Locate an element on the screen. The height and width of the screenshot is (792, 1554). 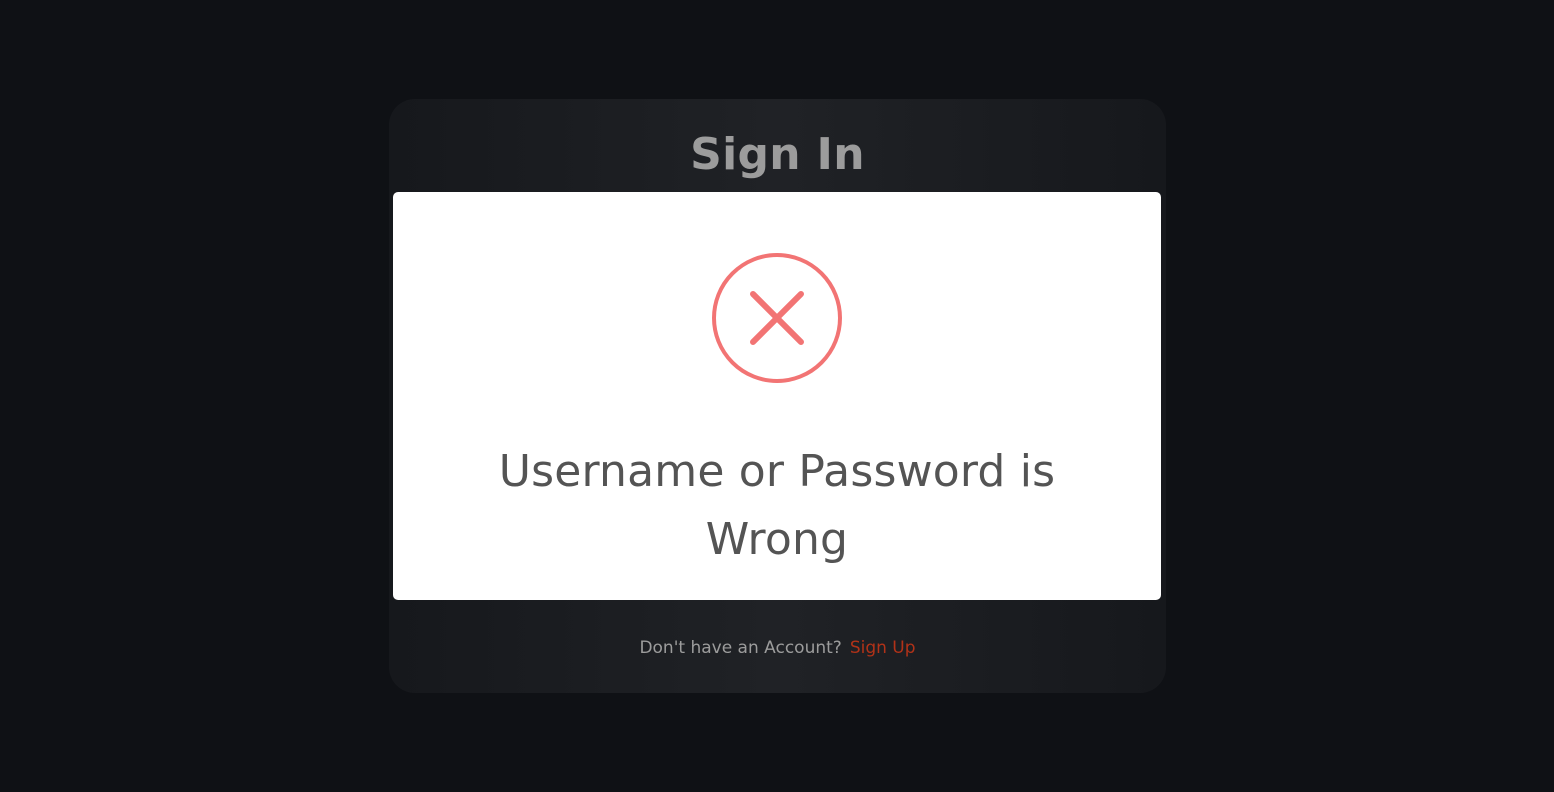
error-message: Username or Password is Wrong is located at coordinates (777, 505).